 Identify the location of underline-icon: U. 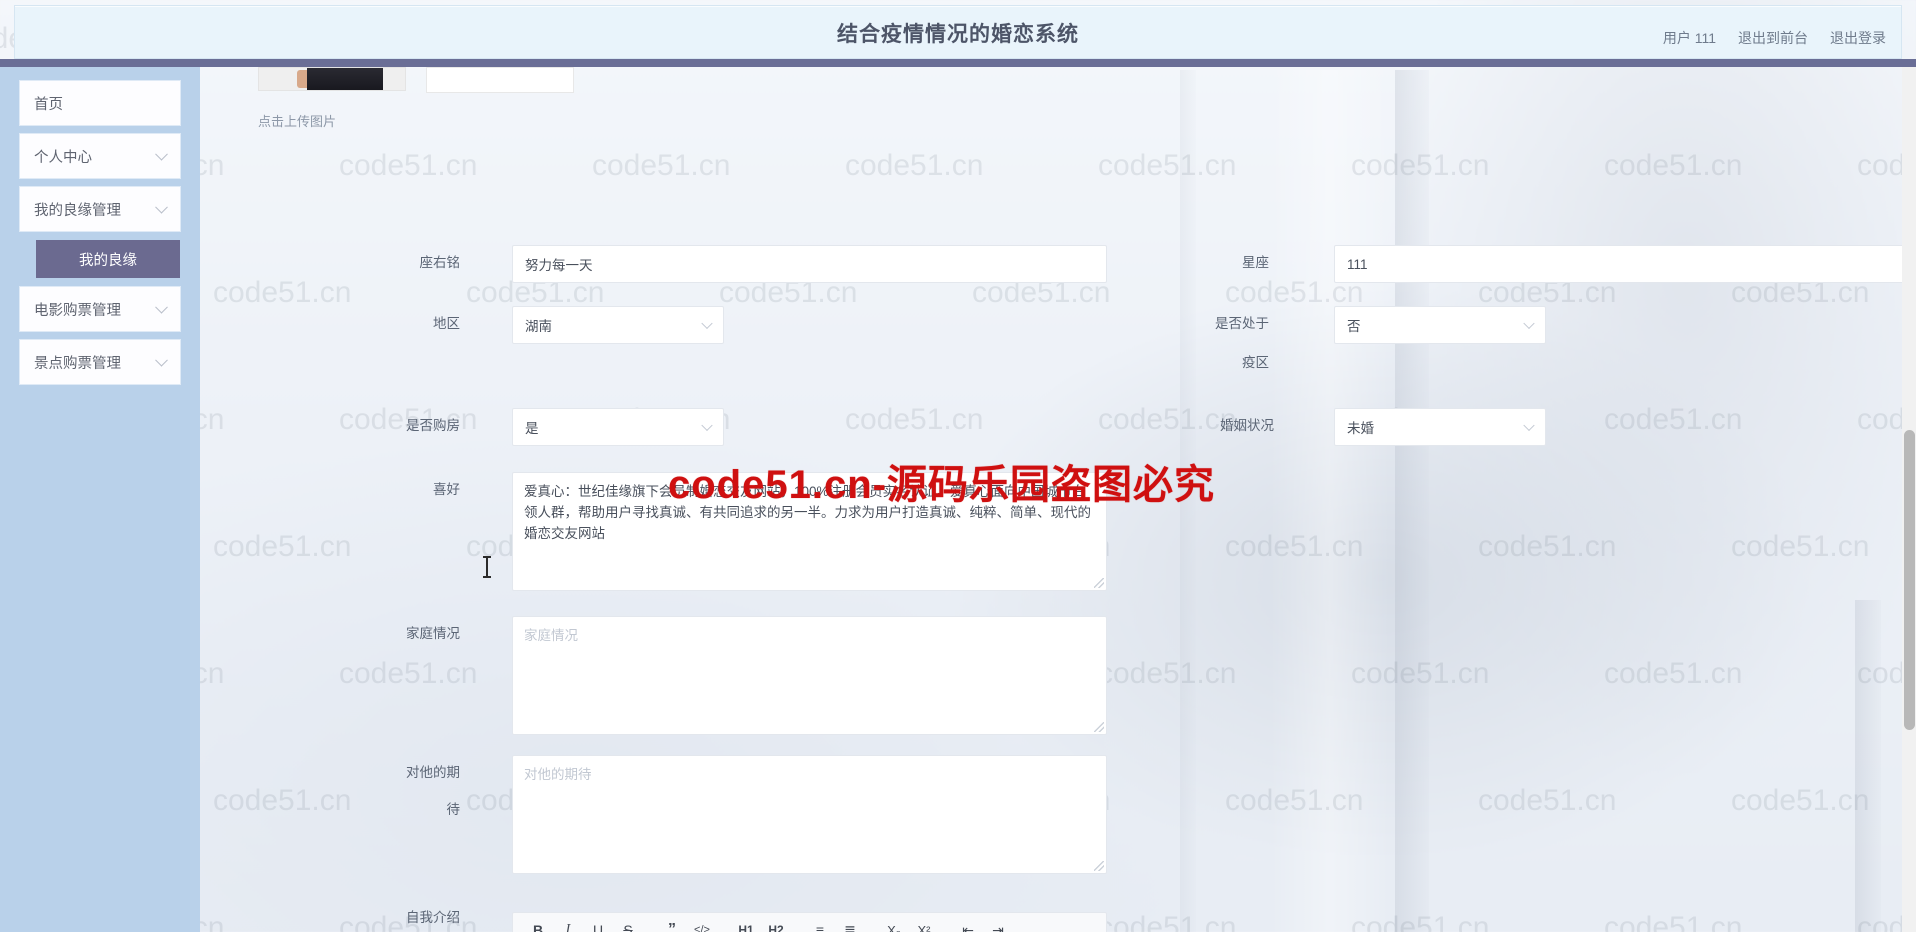
(598, 925).